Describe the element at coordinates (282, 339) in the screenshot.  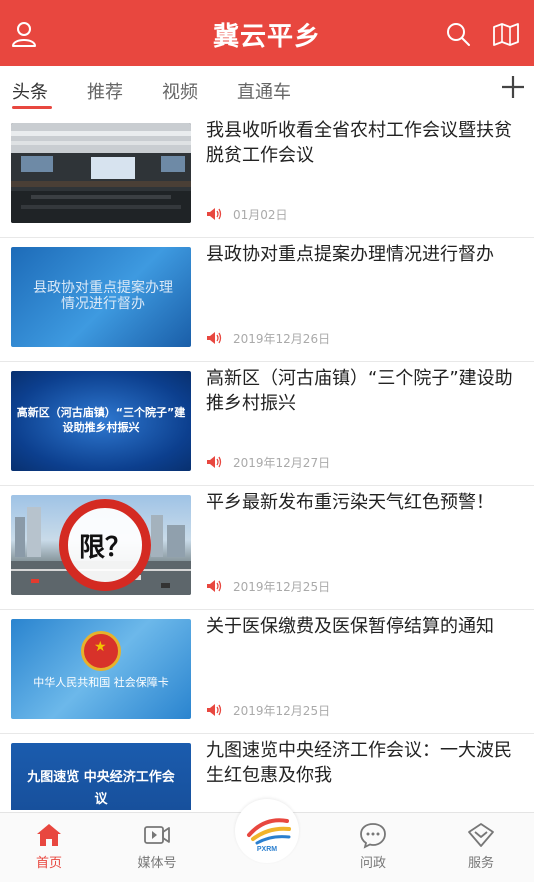
I see `news-date: 2019年12月26日` at that location.